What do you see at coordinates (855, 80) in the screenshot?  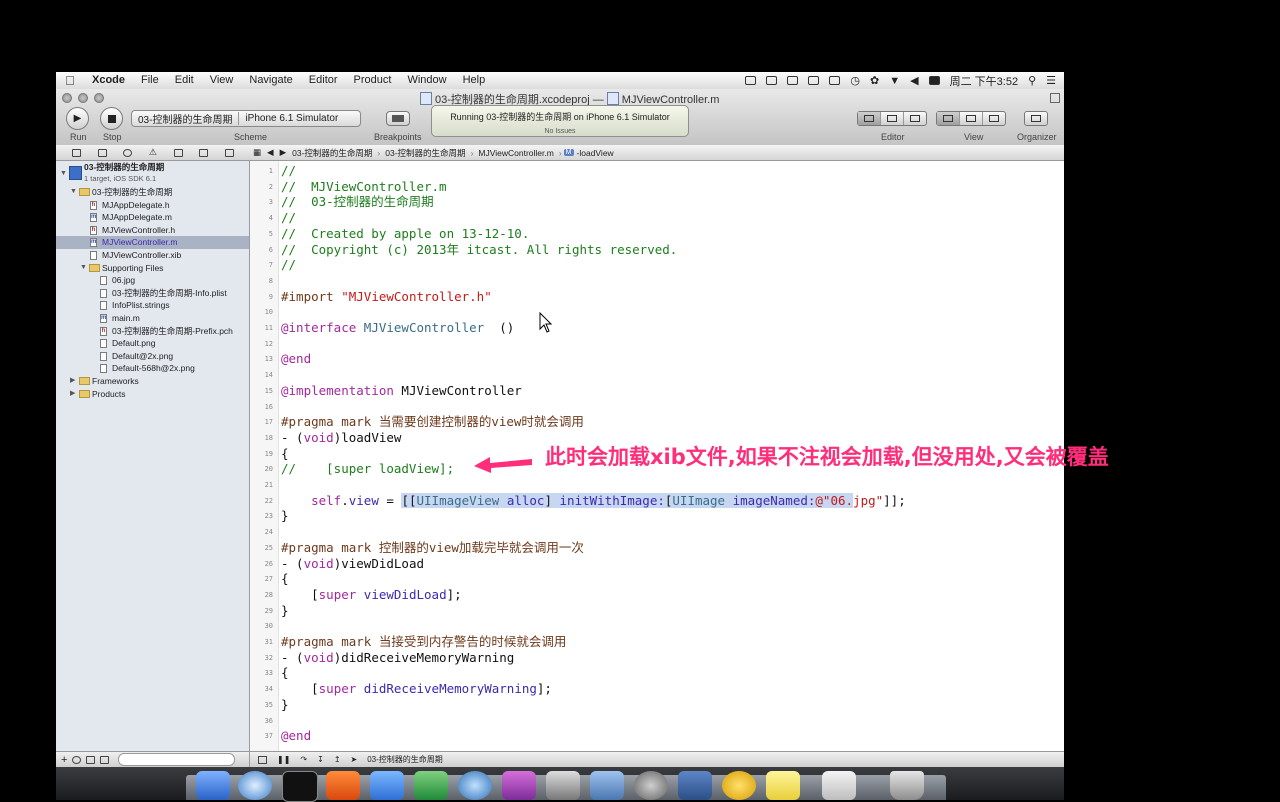 I see `time-machine-icon: ◷` at bounding box center [855, 80].